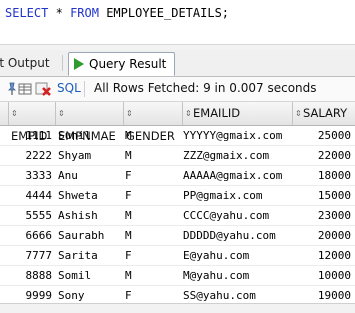 The width and height of the screenshot is (355, 313). I want to click on empid-cell: 8888, so click(30, 275).